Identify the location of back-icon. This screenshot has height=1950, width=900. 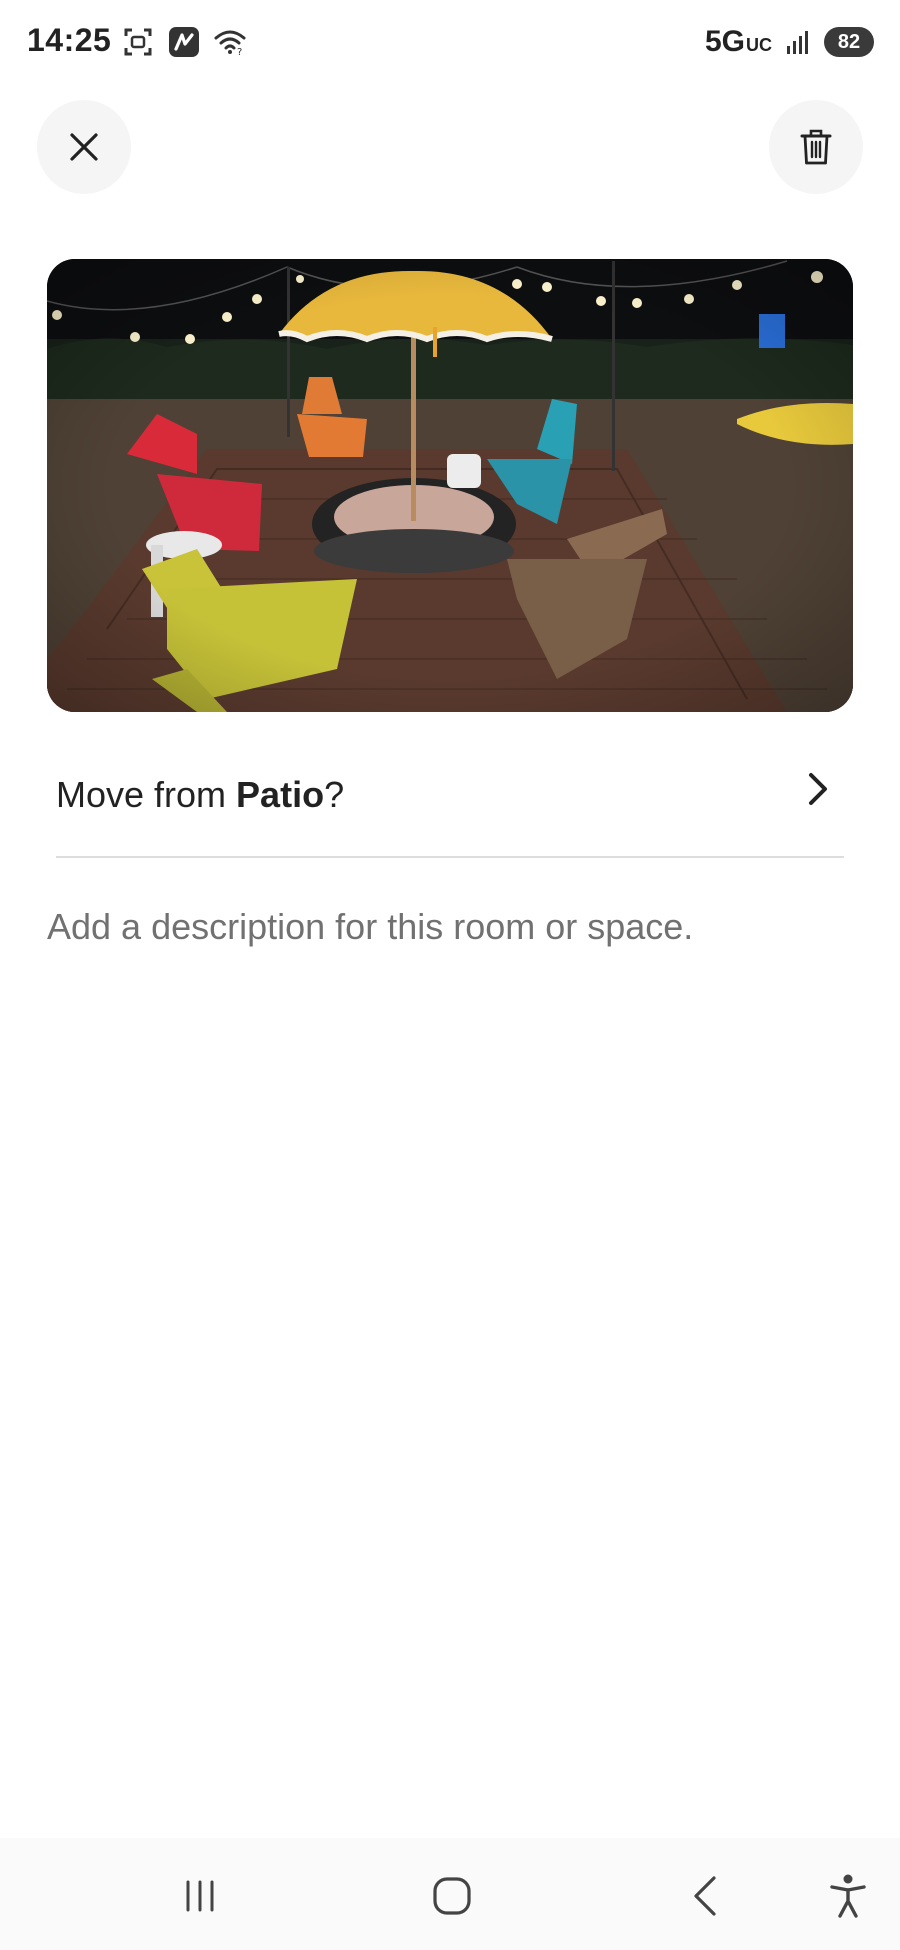
(705, 1896).